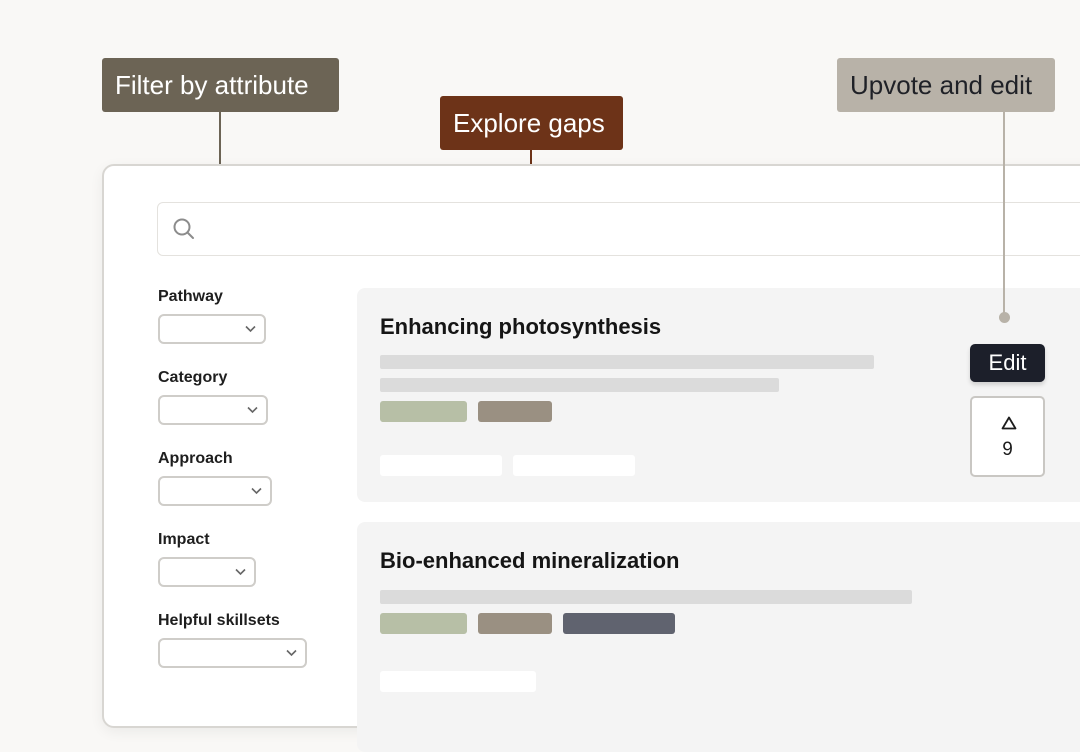 The image size is (1080, 752). Describe the element at coordinates (219, 620) in the screenshot. I see `filter-label-helpful-skillsets: Helpful skillsets` at that location.